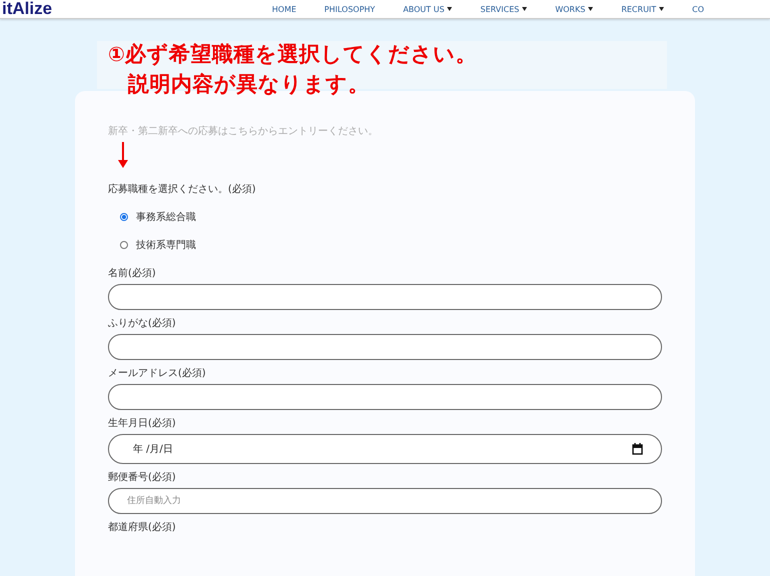  I want to click on field-label: 都道府県(必須), so click(142, 527).